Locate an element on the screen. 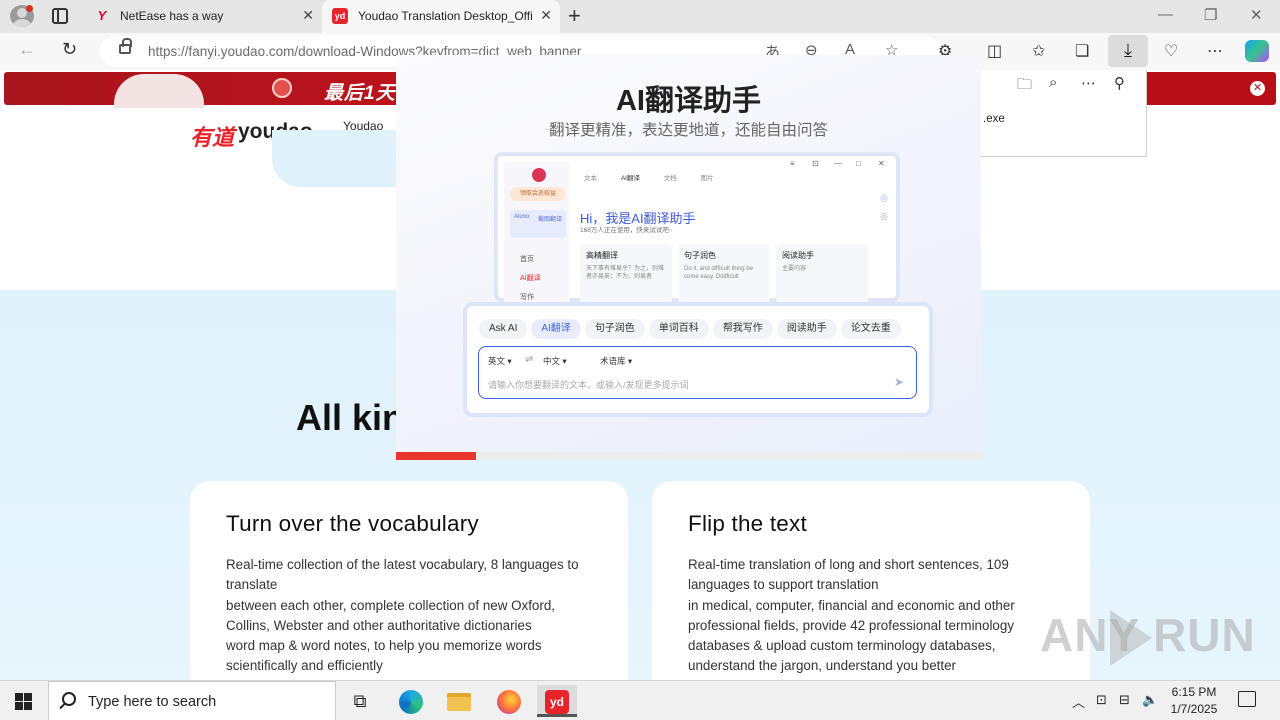 Image resolution: width=1280 pixels, height=720 pixels. notification-icon is located at coordinates (1247, 699).